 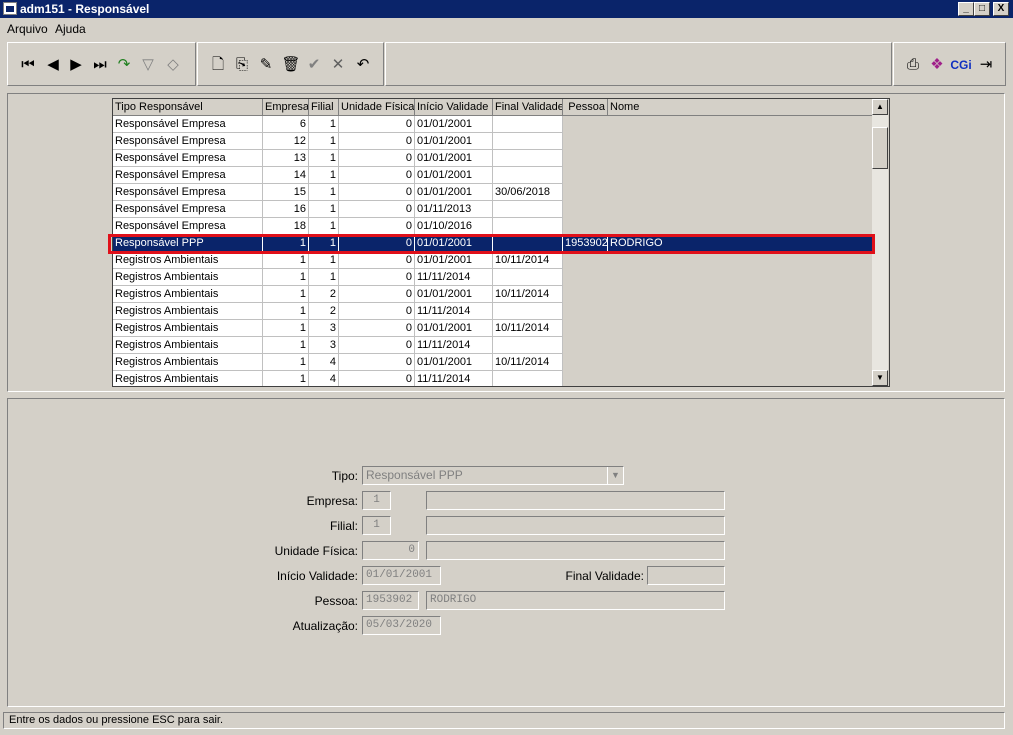 What do you see at coordinates (913, 65) in the screenshot?
I see `print-icon: ⎙` at bounding box center [913, 65].